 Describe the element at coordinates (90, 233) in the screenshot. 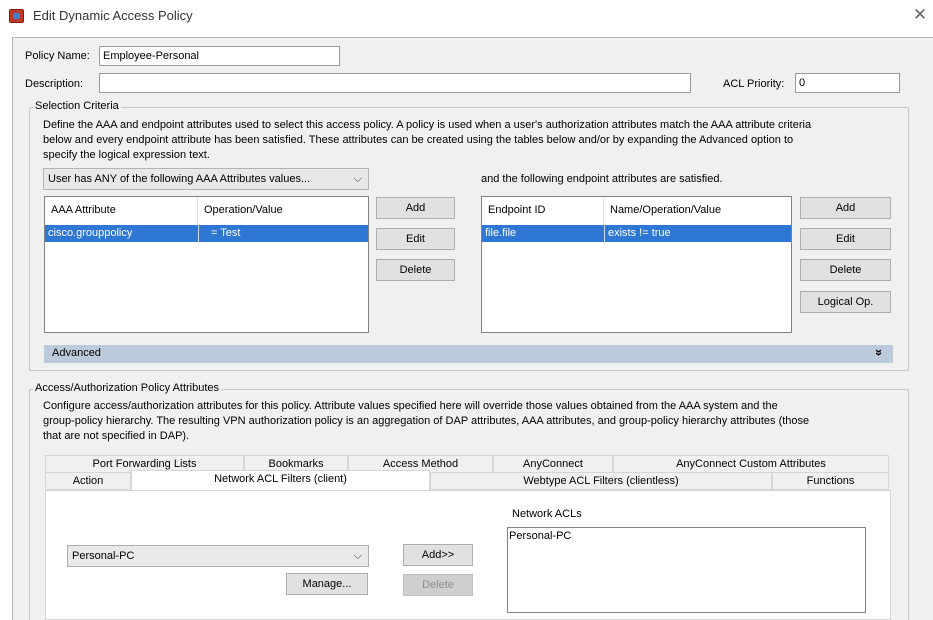

I see `aaa-attribute-cell: cisco.grouppolicy` at that location.